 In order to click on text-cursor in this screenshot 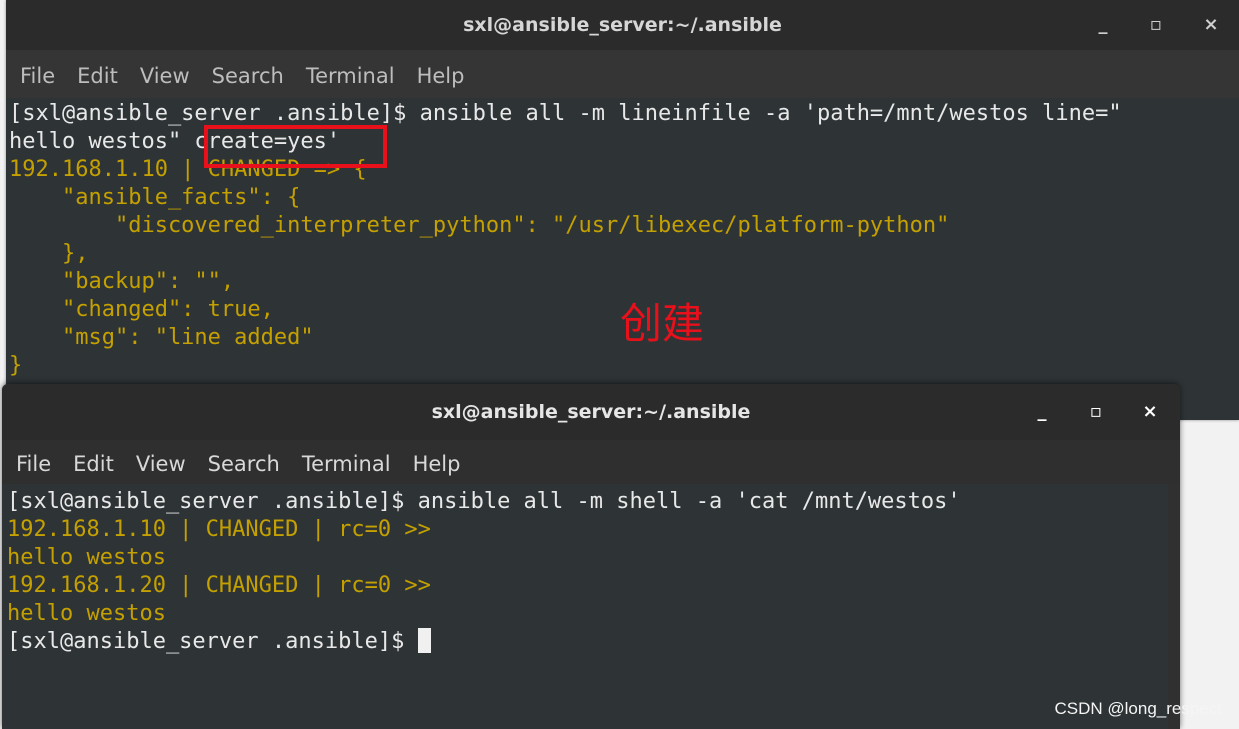, I will do `click(424, 640)`.